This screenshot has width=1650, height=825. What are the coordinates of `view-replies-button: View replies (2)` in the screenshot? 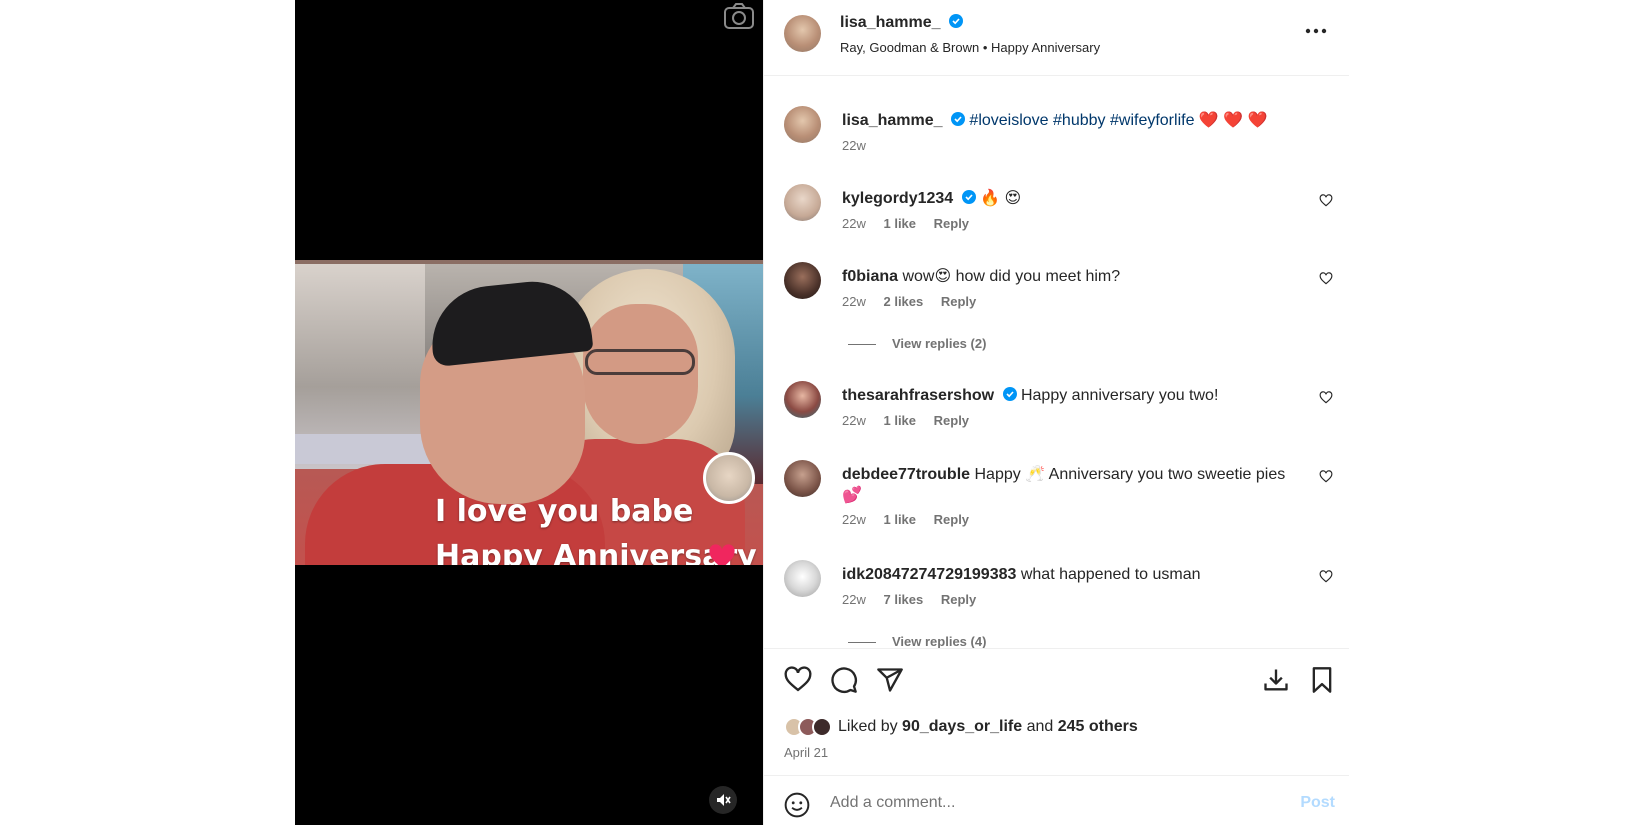 It's located at (917, 343).